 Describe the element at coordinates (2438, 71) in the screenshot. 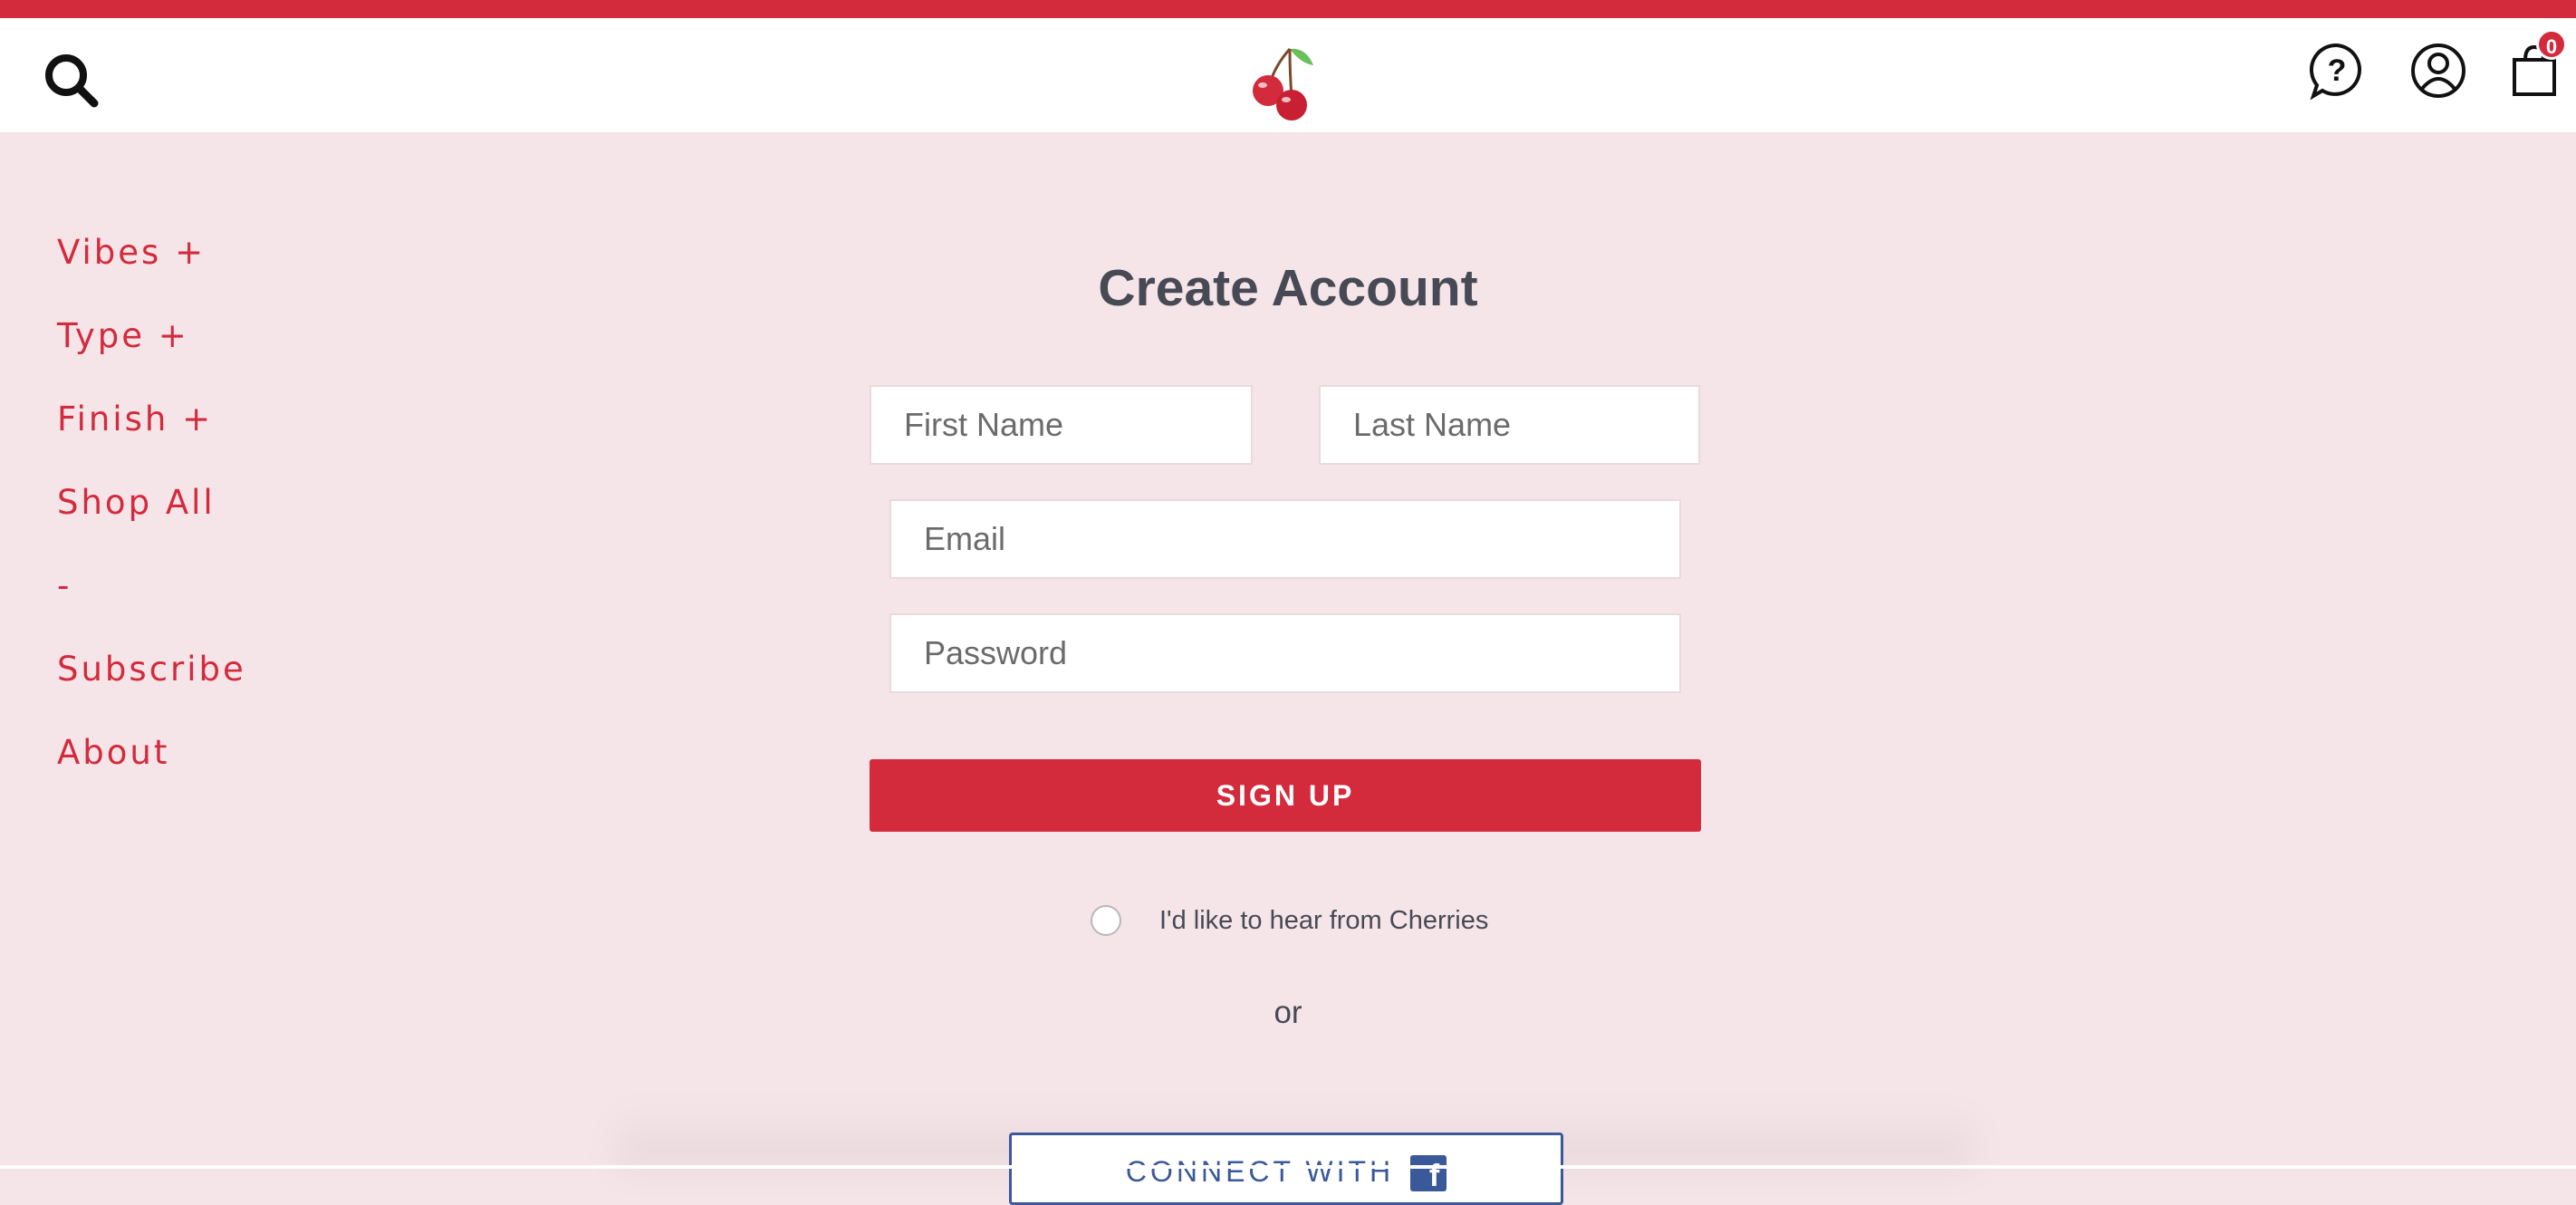

I see `user-account-icon` at that location.